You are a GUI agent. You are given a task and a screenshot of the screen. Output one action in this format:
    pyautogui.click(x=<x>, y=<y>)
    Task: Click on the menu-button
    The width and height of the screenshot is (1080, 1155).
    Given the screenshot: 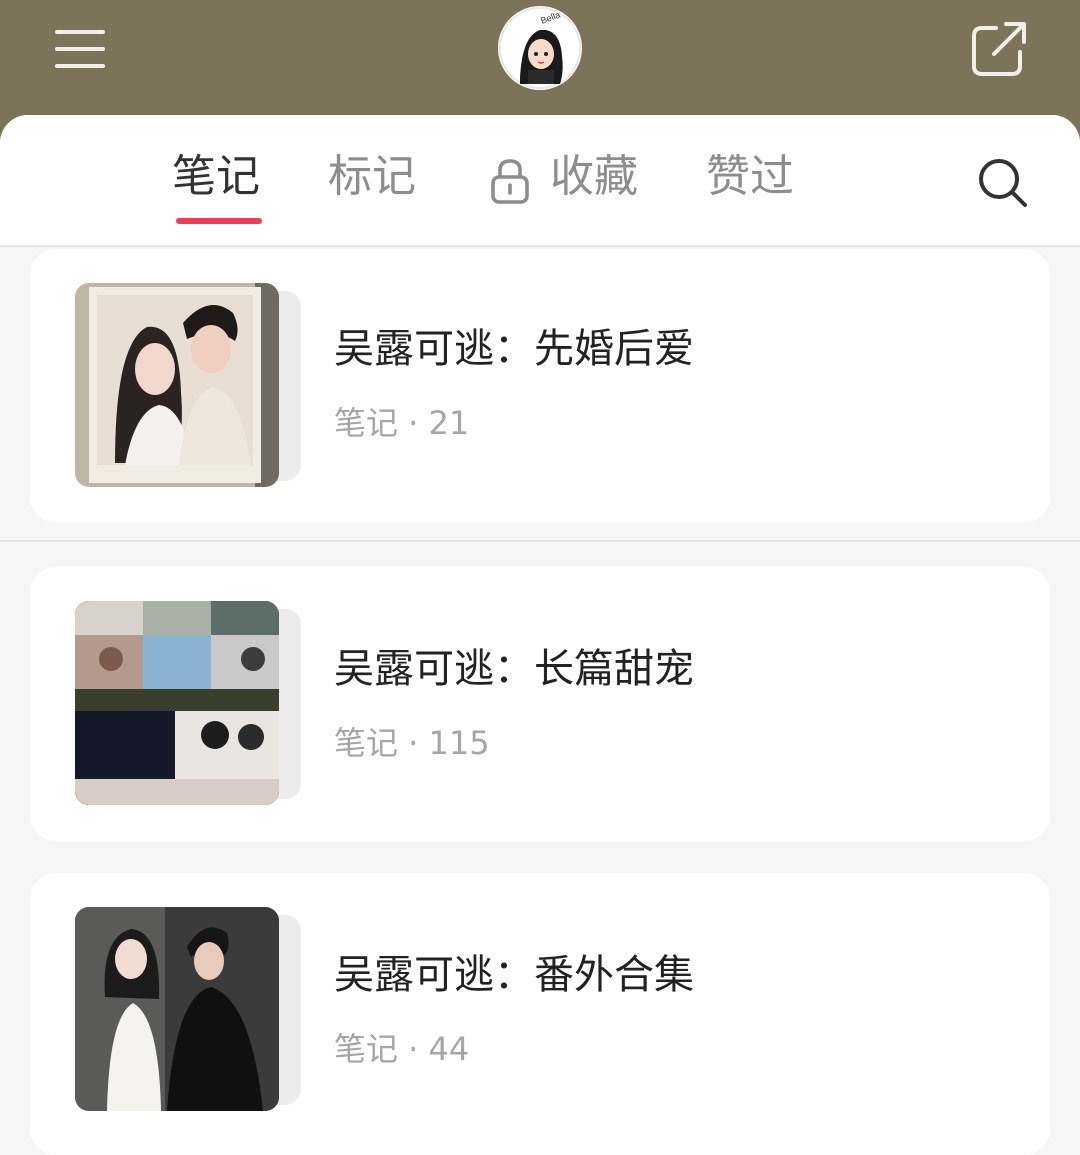 What is the action you would take?
    pyautogui.click(x=80, y=49)
    